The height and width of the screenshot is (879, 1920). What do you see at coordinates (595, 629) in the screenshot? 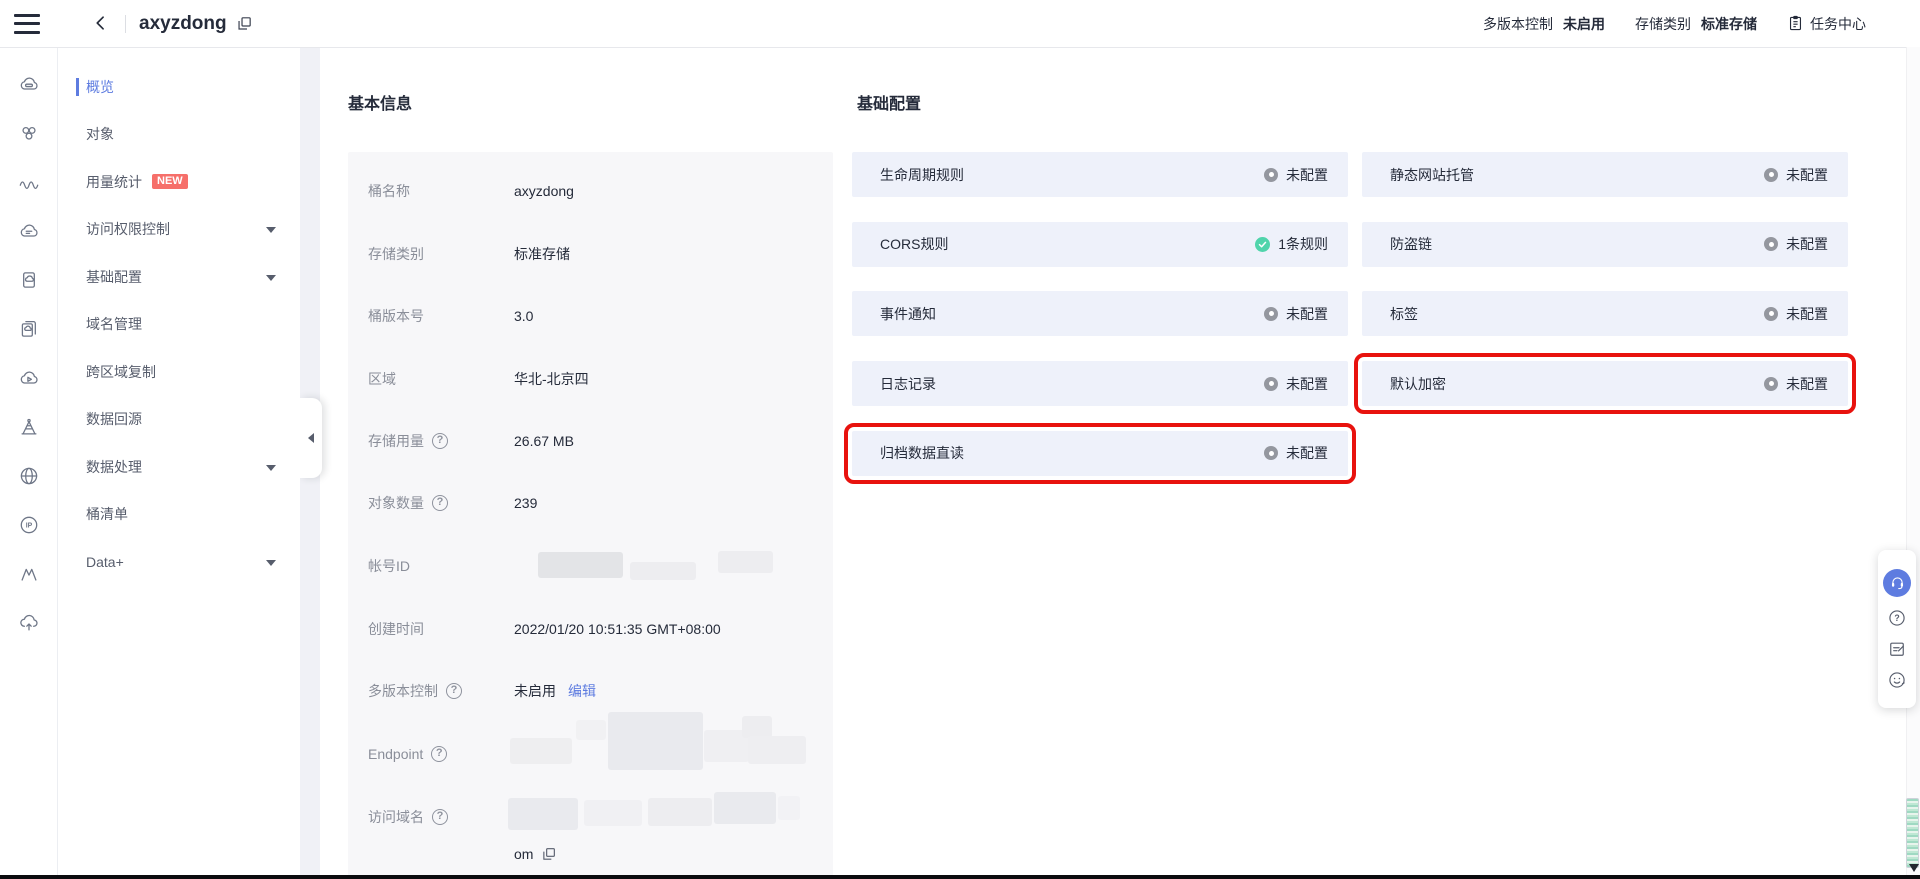
I see `info-row-created-time: 创建时间 2022/01/20 10:51:35 GMT+08:00` at bounding box center [595, 629].